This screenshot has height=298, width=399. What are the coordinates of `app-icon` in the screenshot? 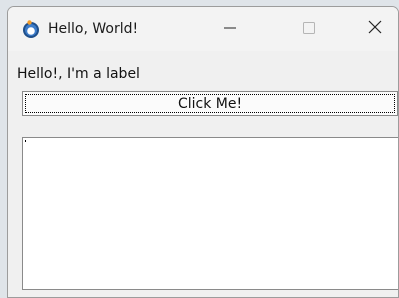 It's located at (31, 29).